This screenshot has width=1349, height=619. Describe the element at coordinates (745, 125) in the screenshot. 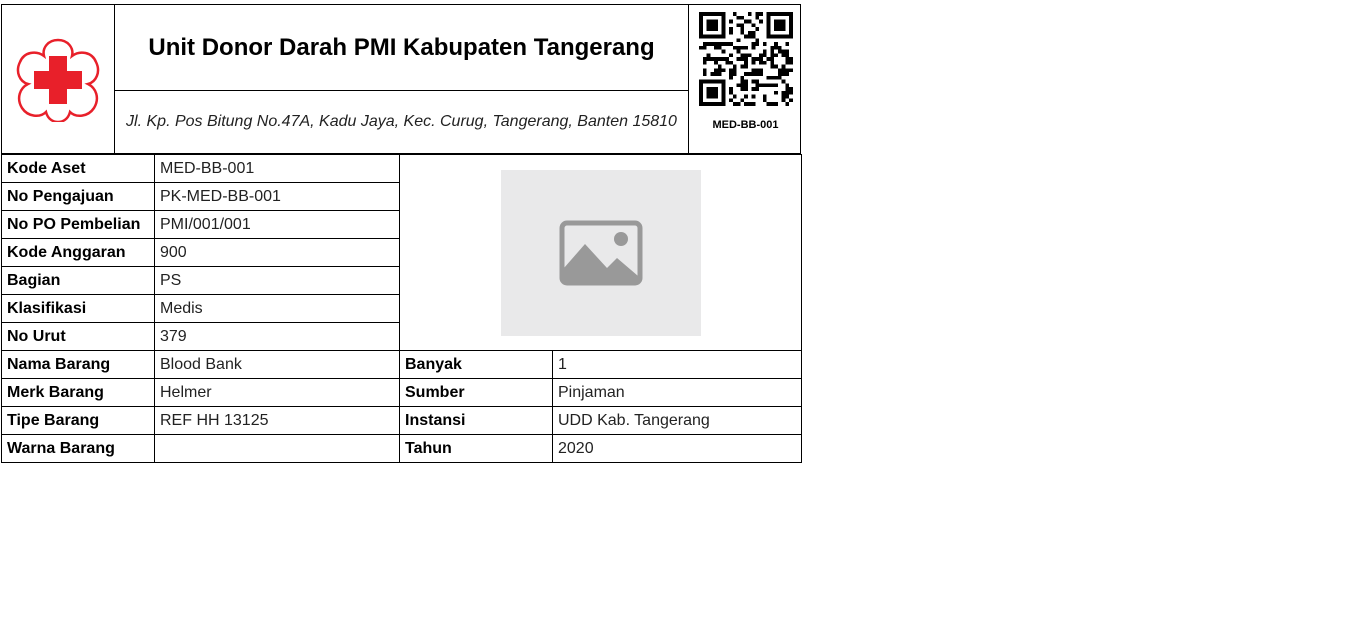

I see `qr-code-label: MED-BB-001` at that location.